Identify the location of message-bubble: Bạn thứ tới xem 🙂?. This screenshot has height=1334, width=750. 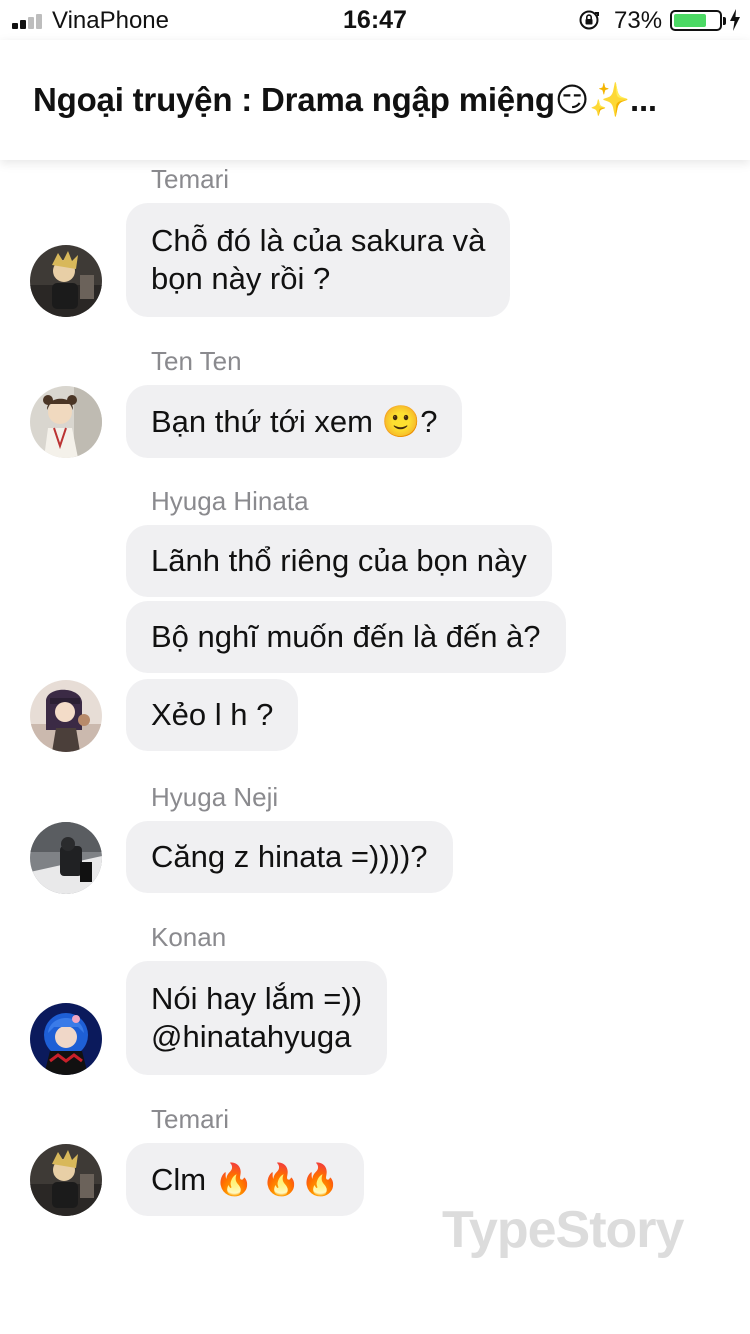
(294, 421).